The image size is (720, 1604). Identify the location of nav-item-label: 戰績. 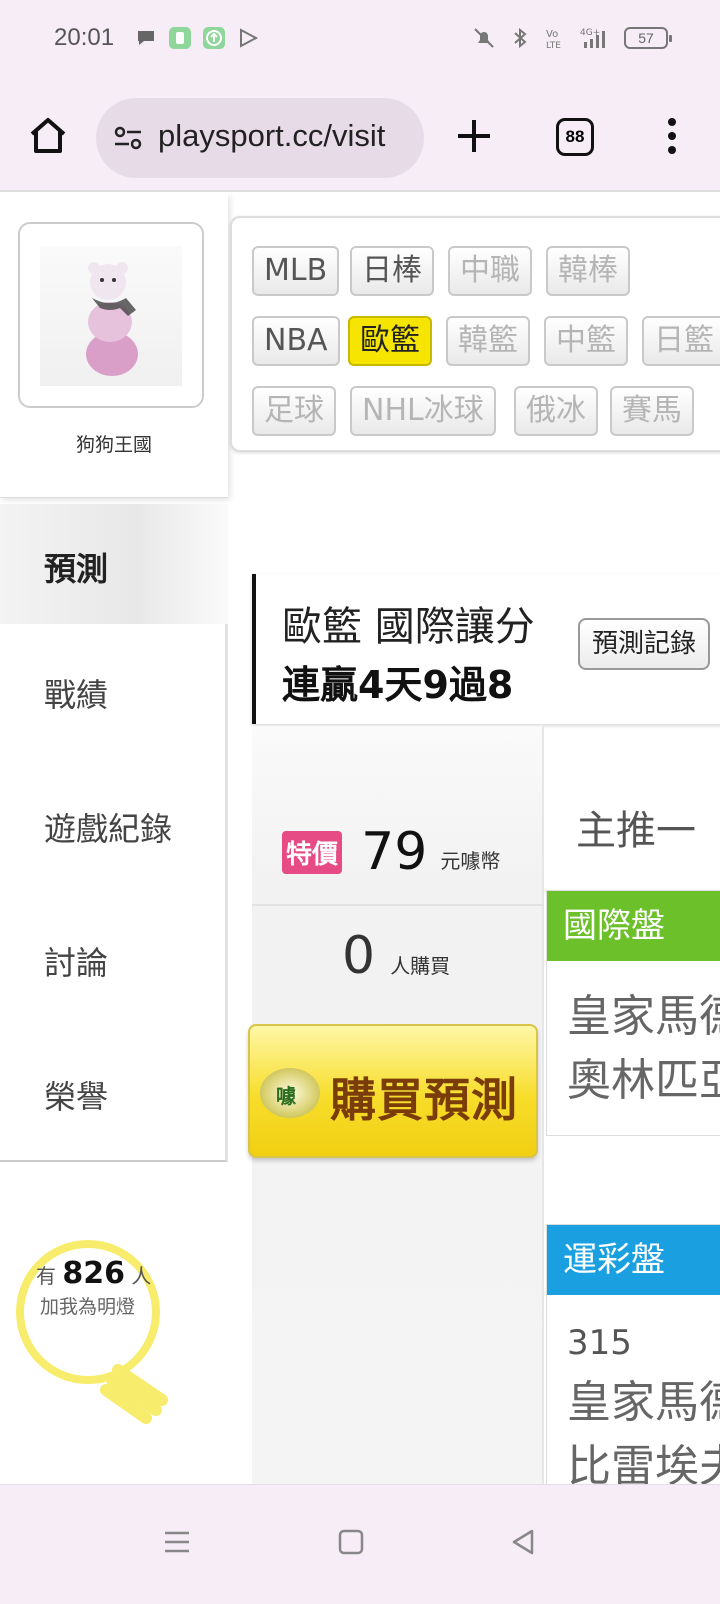
(76, 695).